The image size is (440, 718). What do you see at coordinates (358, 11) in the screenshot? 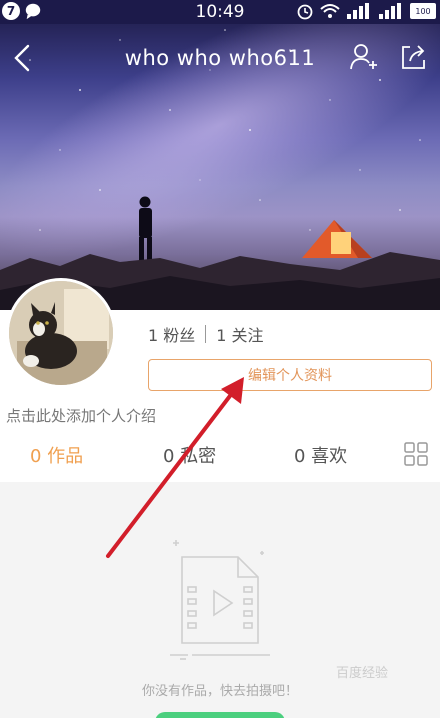
I see `signal-icon` at bounding box center [358, 11].